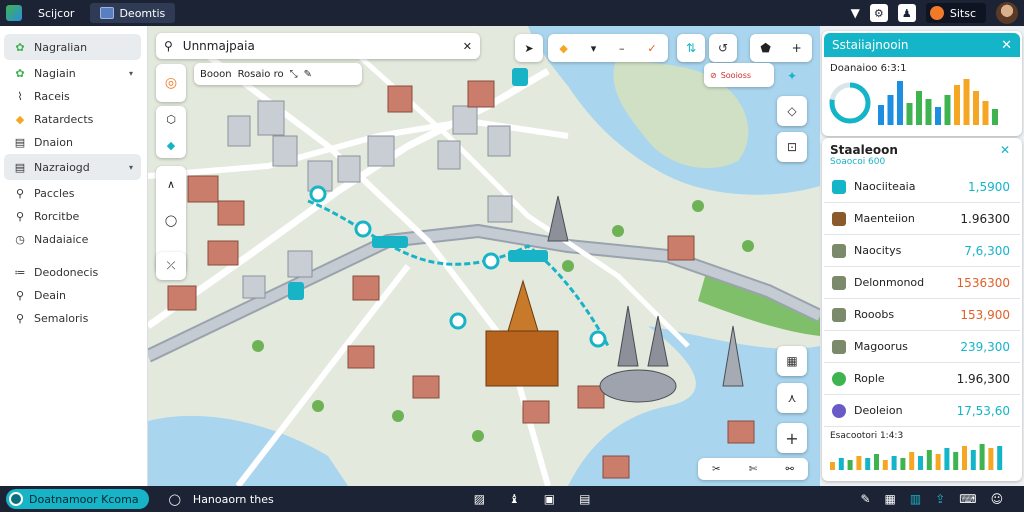 Image resolution: width=1024 pixels, height=512 pixels. I want to click on avatar, so click(1007, 13).